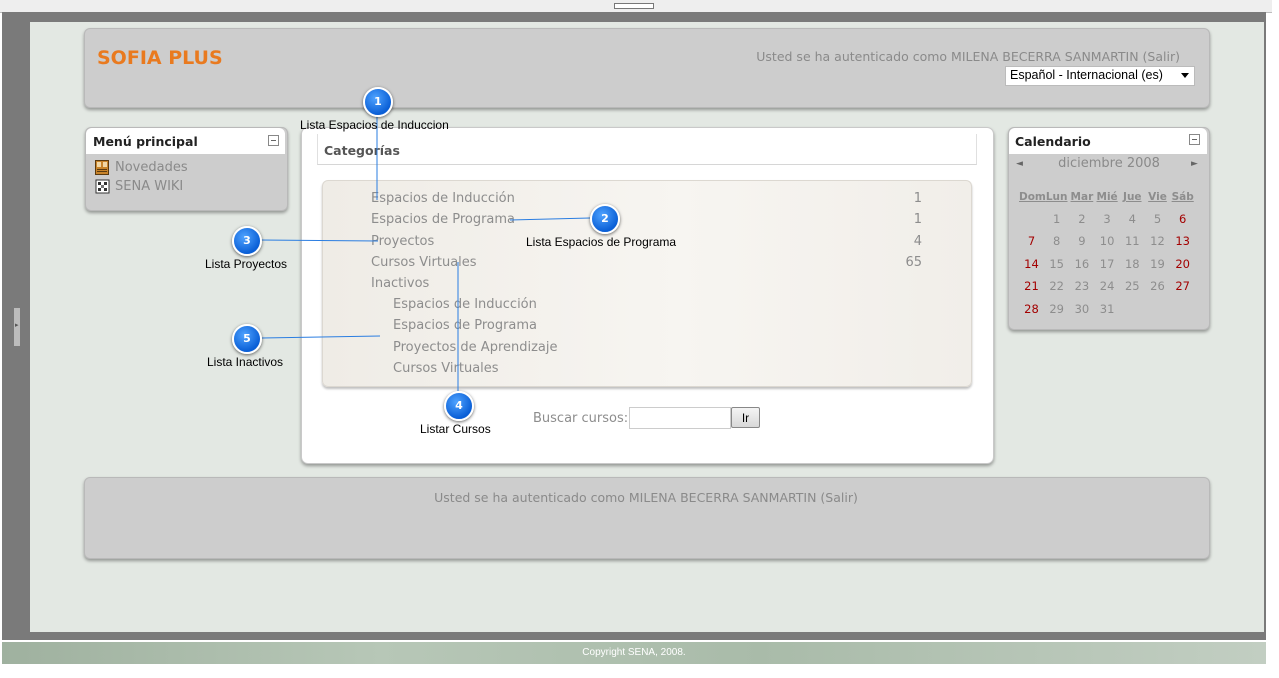  Describe the element at coordinates (459, 406) in the screenshot. I see `callout-marker-4: 4` at that location.